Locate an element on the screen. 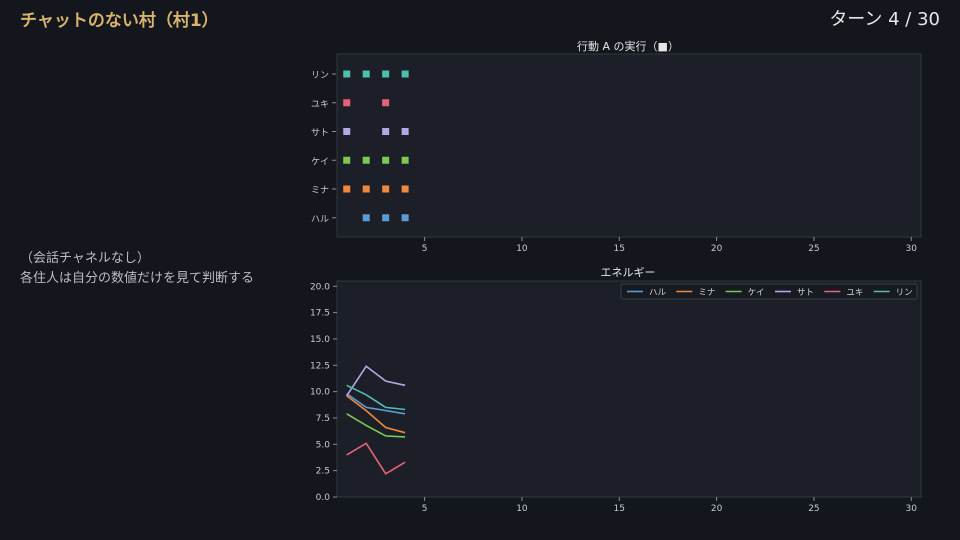 The image size is (960, 540). energy-y-tick-label: 17.5 is located at coordinates (320, 314).